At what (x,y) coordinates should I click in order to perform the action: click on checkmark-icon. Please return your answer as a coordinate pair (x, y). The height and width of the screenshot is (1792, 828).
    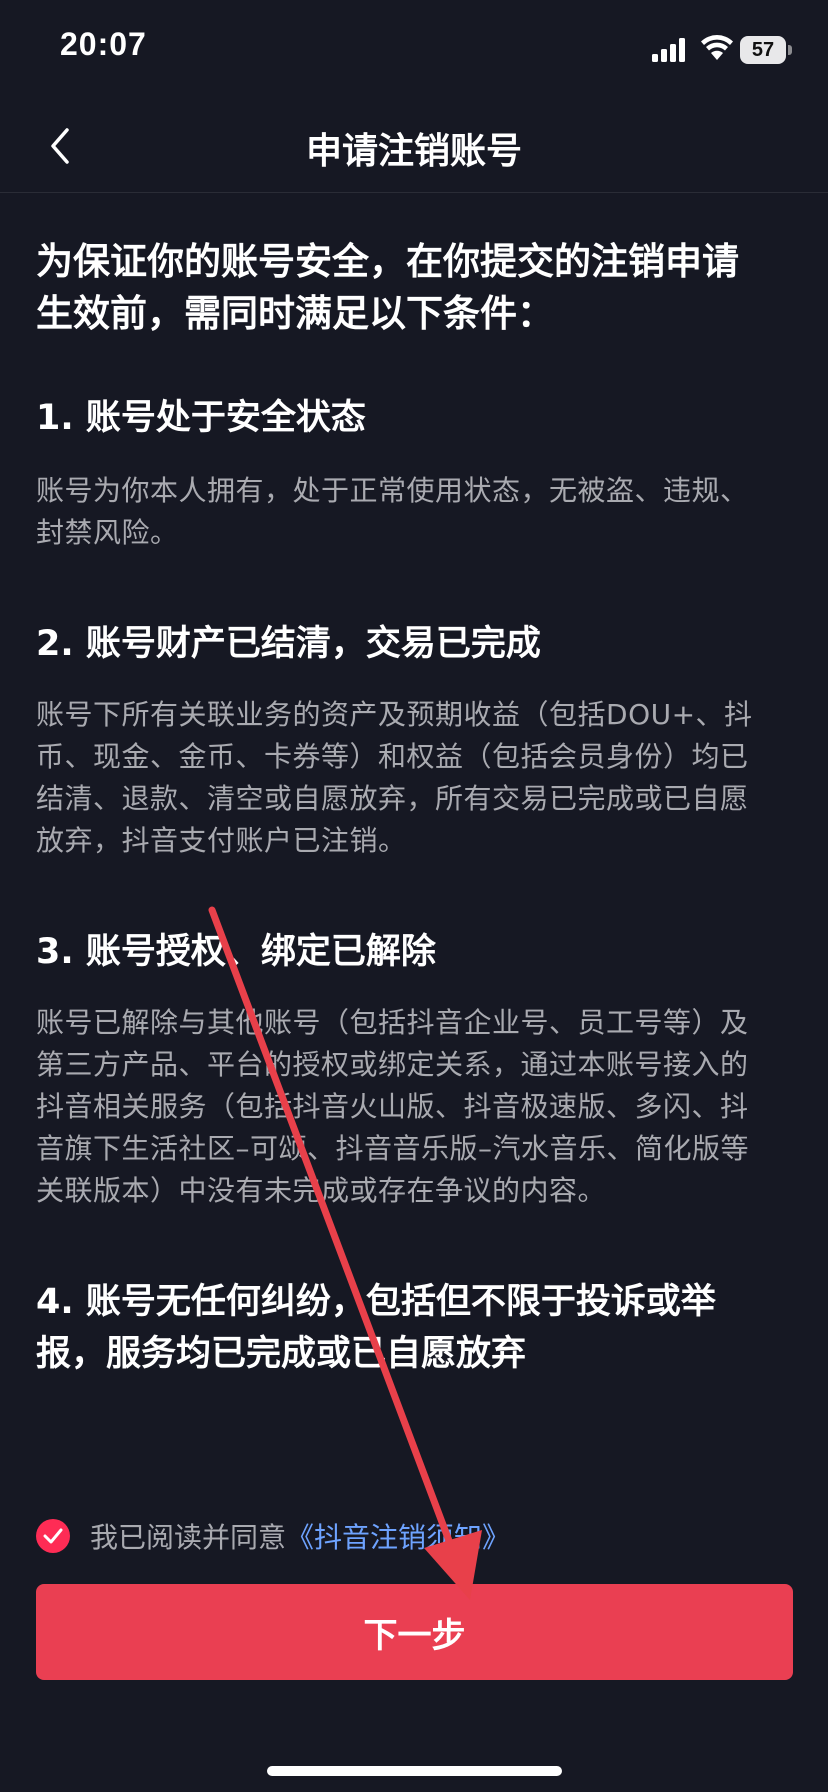
    Looking at the image, I should click on (53, 1536).